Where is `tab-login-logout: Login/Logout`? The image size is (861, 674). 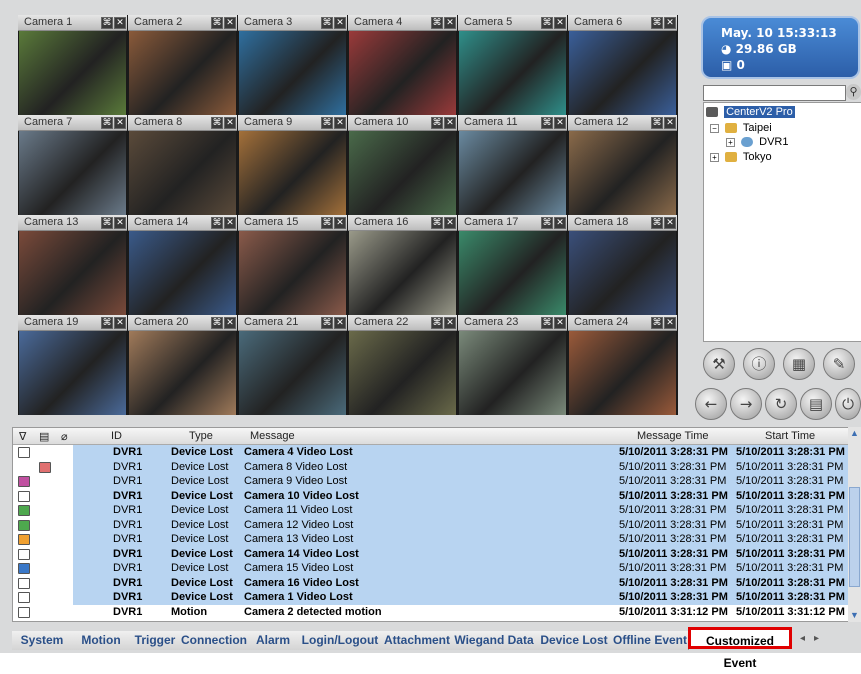 tab-login-logout: Login/Logout is located at coordinates (340, 640).